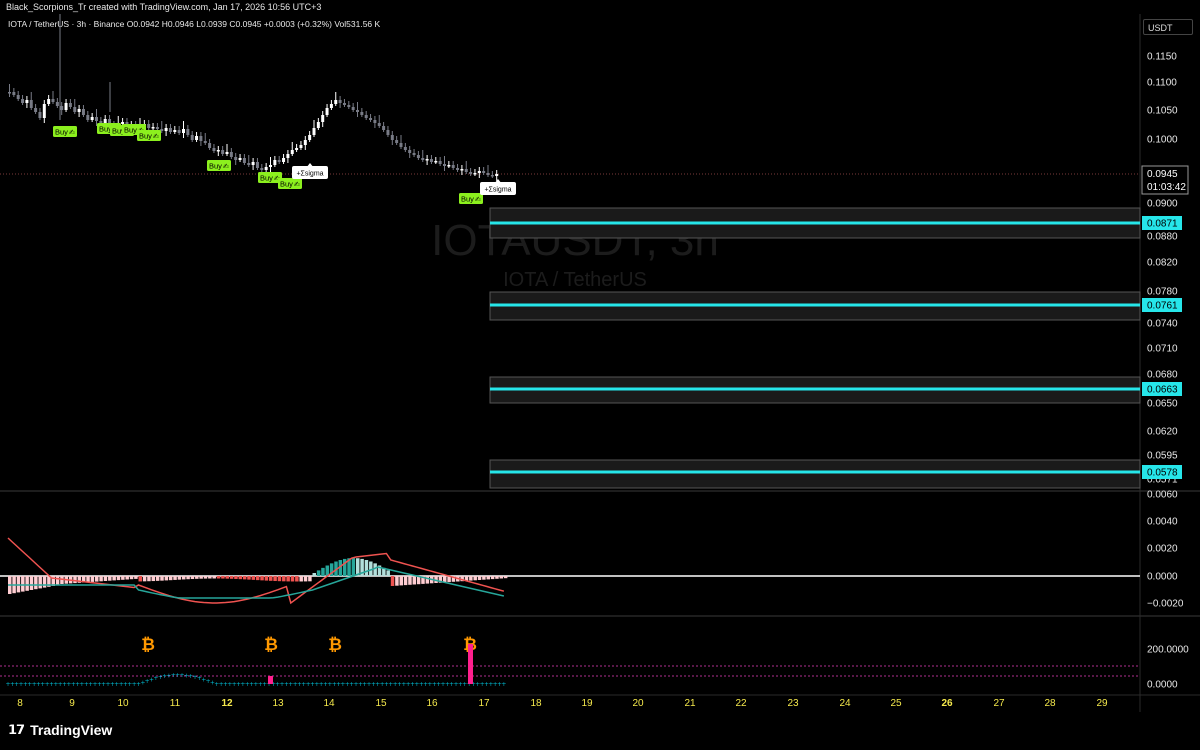 Image resolution: width=1200 pixels, height=750 pixels. Describe the element at coordinates (741, 703) in the screenshot. I see `time-tick-label: 22` at that location.